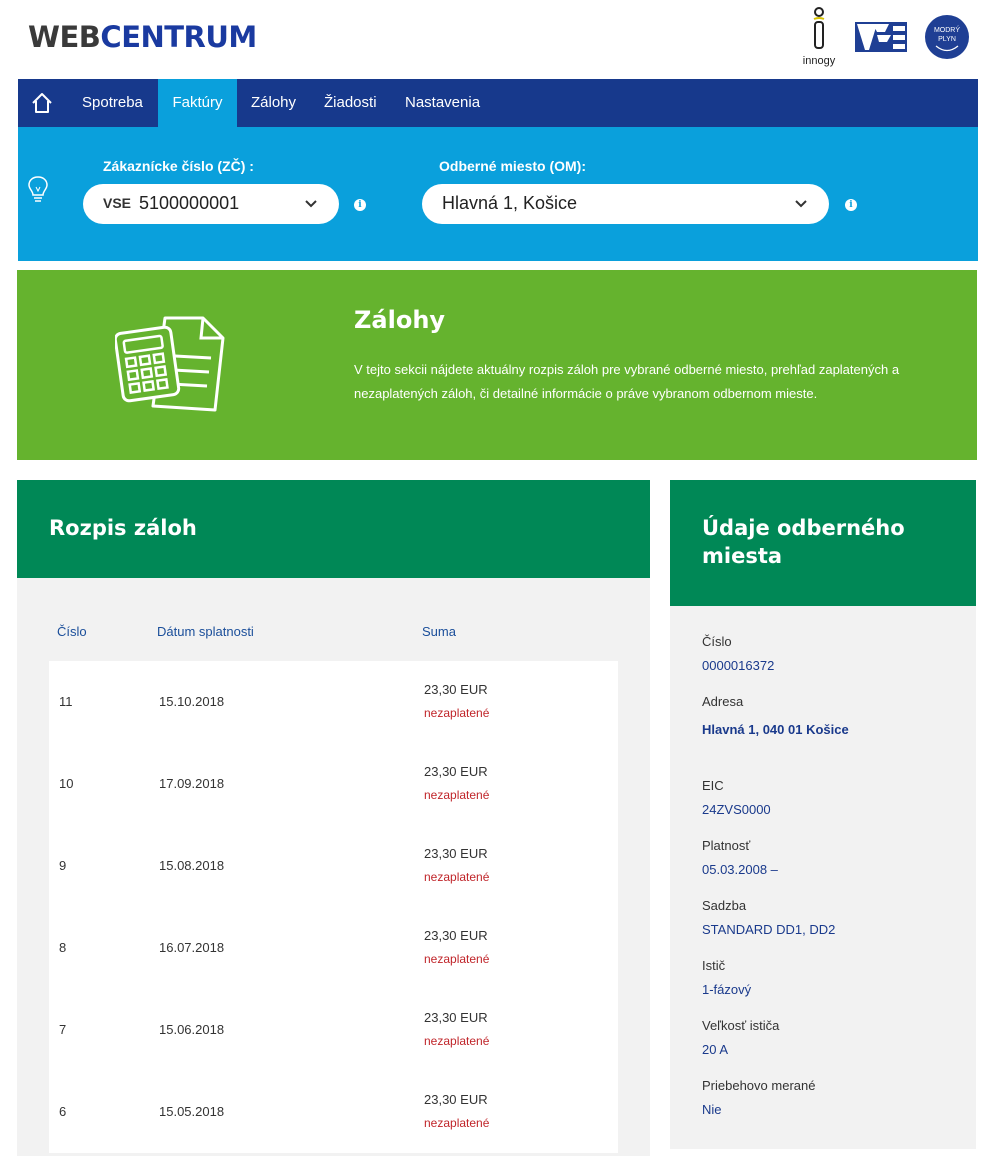  I want to click on row-date: 17.09.2018, so click(192, 783).